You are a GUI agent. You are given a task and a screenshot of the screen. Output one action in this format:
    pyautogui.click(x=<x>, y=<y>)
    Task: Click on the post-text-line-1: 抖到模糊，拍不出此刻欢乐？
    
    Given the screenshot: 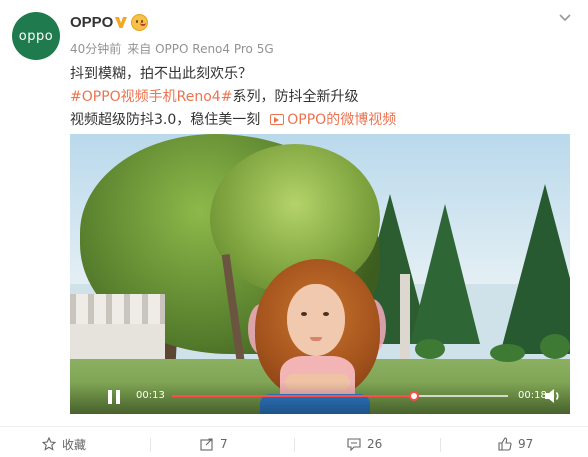 What is the action you would take?
    pyautogui.click(x=161, y=74)
    